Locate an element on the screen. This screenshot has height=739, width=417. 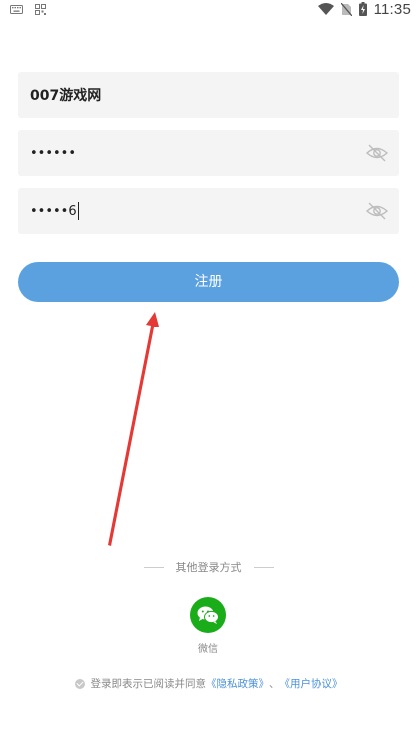
wechat-icon is located at coordinates (208, 615).